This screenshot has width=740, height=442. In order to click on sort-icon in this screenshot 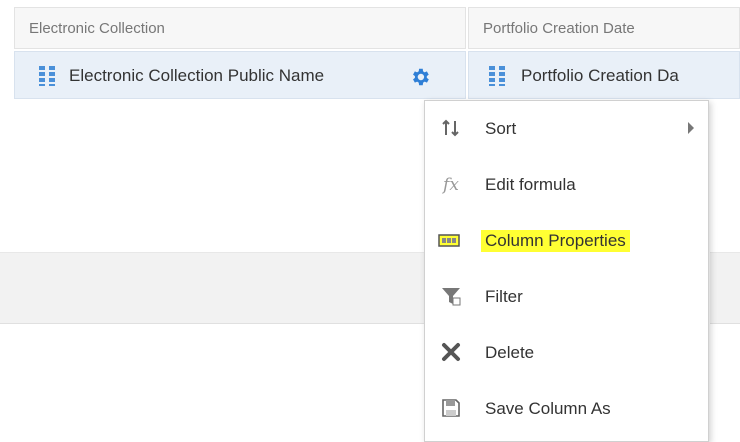, I will do `click(451, 129)`.